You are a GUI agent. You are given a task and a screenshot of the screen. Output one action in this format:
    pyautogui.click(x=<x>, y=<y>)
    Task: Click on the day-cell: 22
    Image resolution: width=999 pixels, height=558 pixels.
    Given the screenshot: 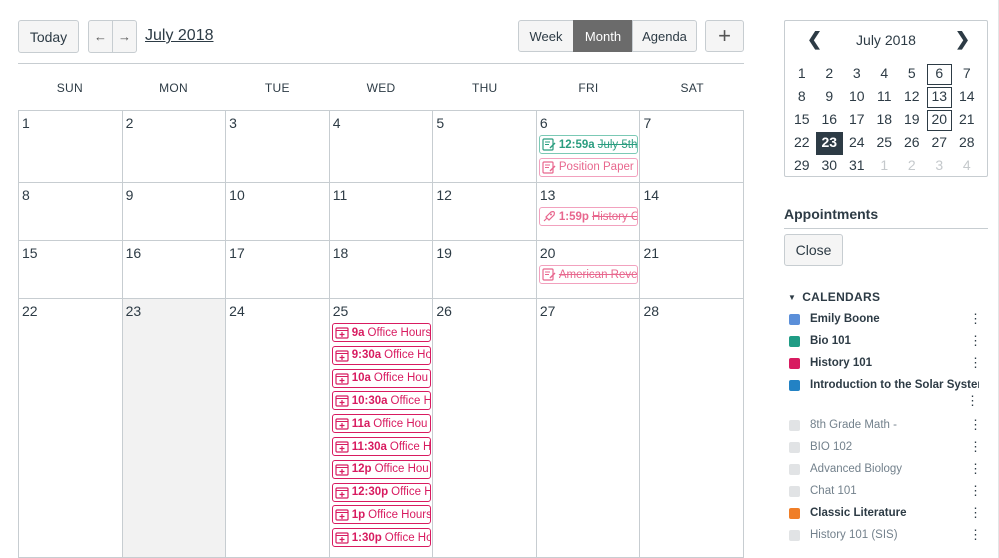 What is the action you would take?
    pyautogui.click(x=70, y=428)
    